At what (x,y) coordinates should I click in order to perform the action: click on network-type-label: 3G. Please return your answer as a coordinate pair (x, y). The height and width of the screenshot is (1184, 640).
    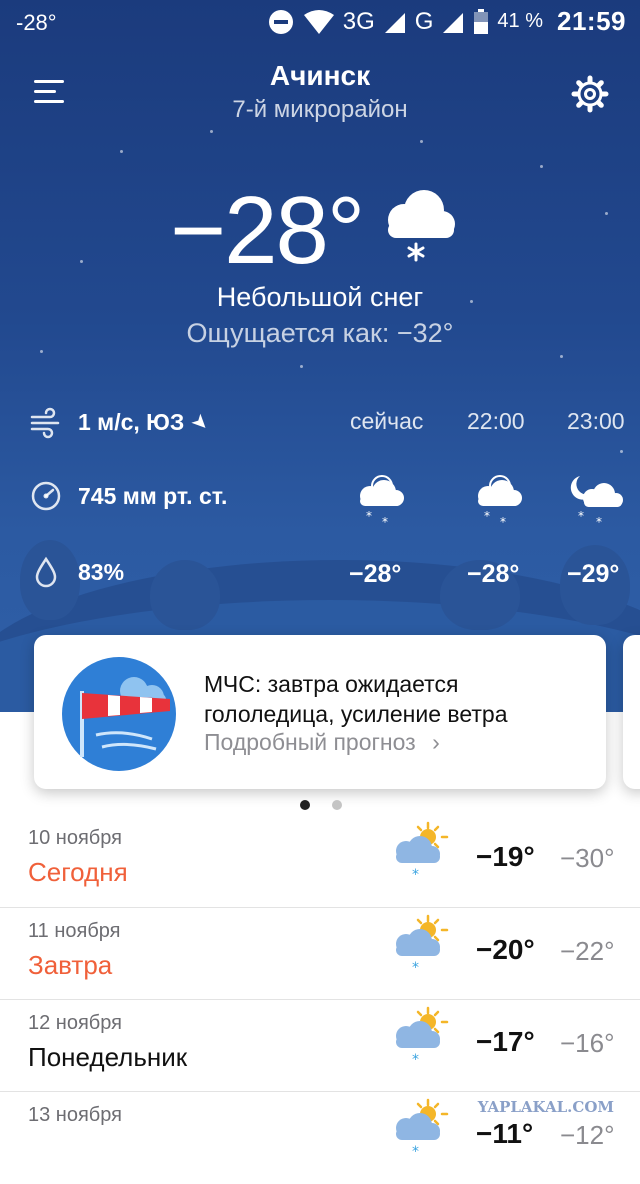
    Looking at the image, I should click on (358, 21).